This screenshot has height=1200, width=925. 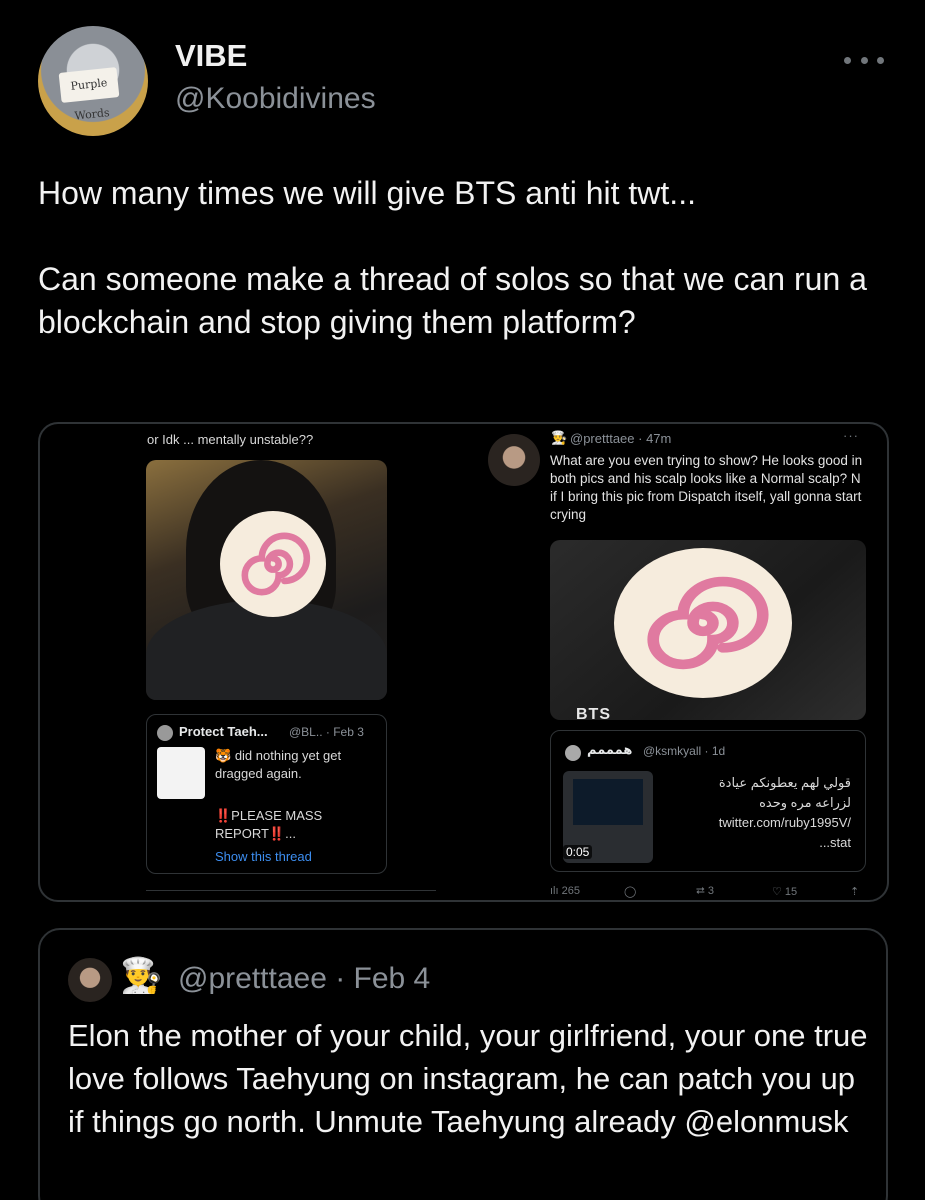 I want to click on reply-more-icon: ···, so click(x=851, y=435).